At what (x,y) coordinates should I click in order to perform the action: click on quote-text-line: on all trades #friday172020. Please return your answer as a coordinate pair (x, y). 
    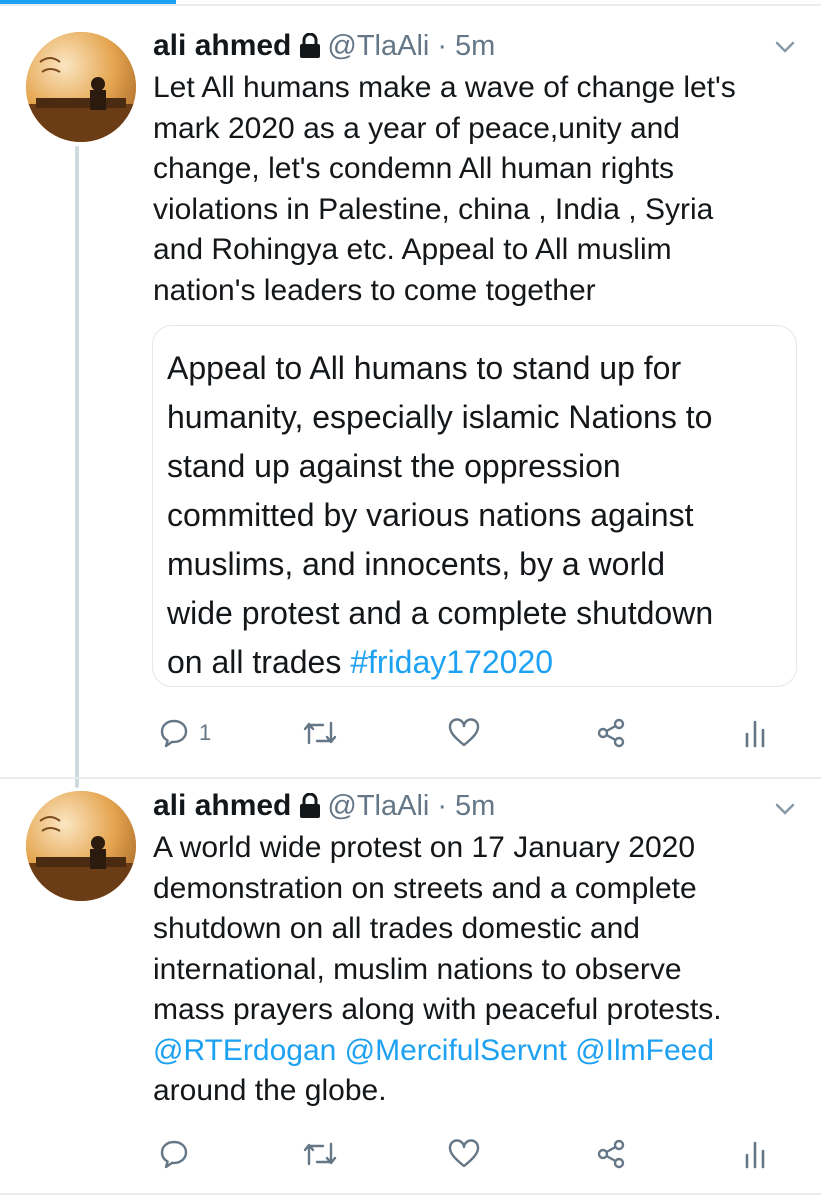
    Looking at the image, I should click on (477, 662).